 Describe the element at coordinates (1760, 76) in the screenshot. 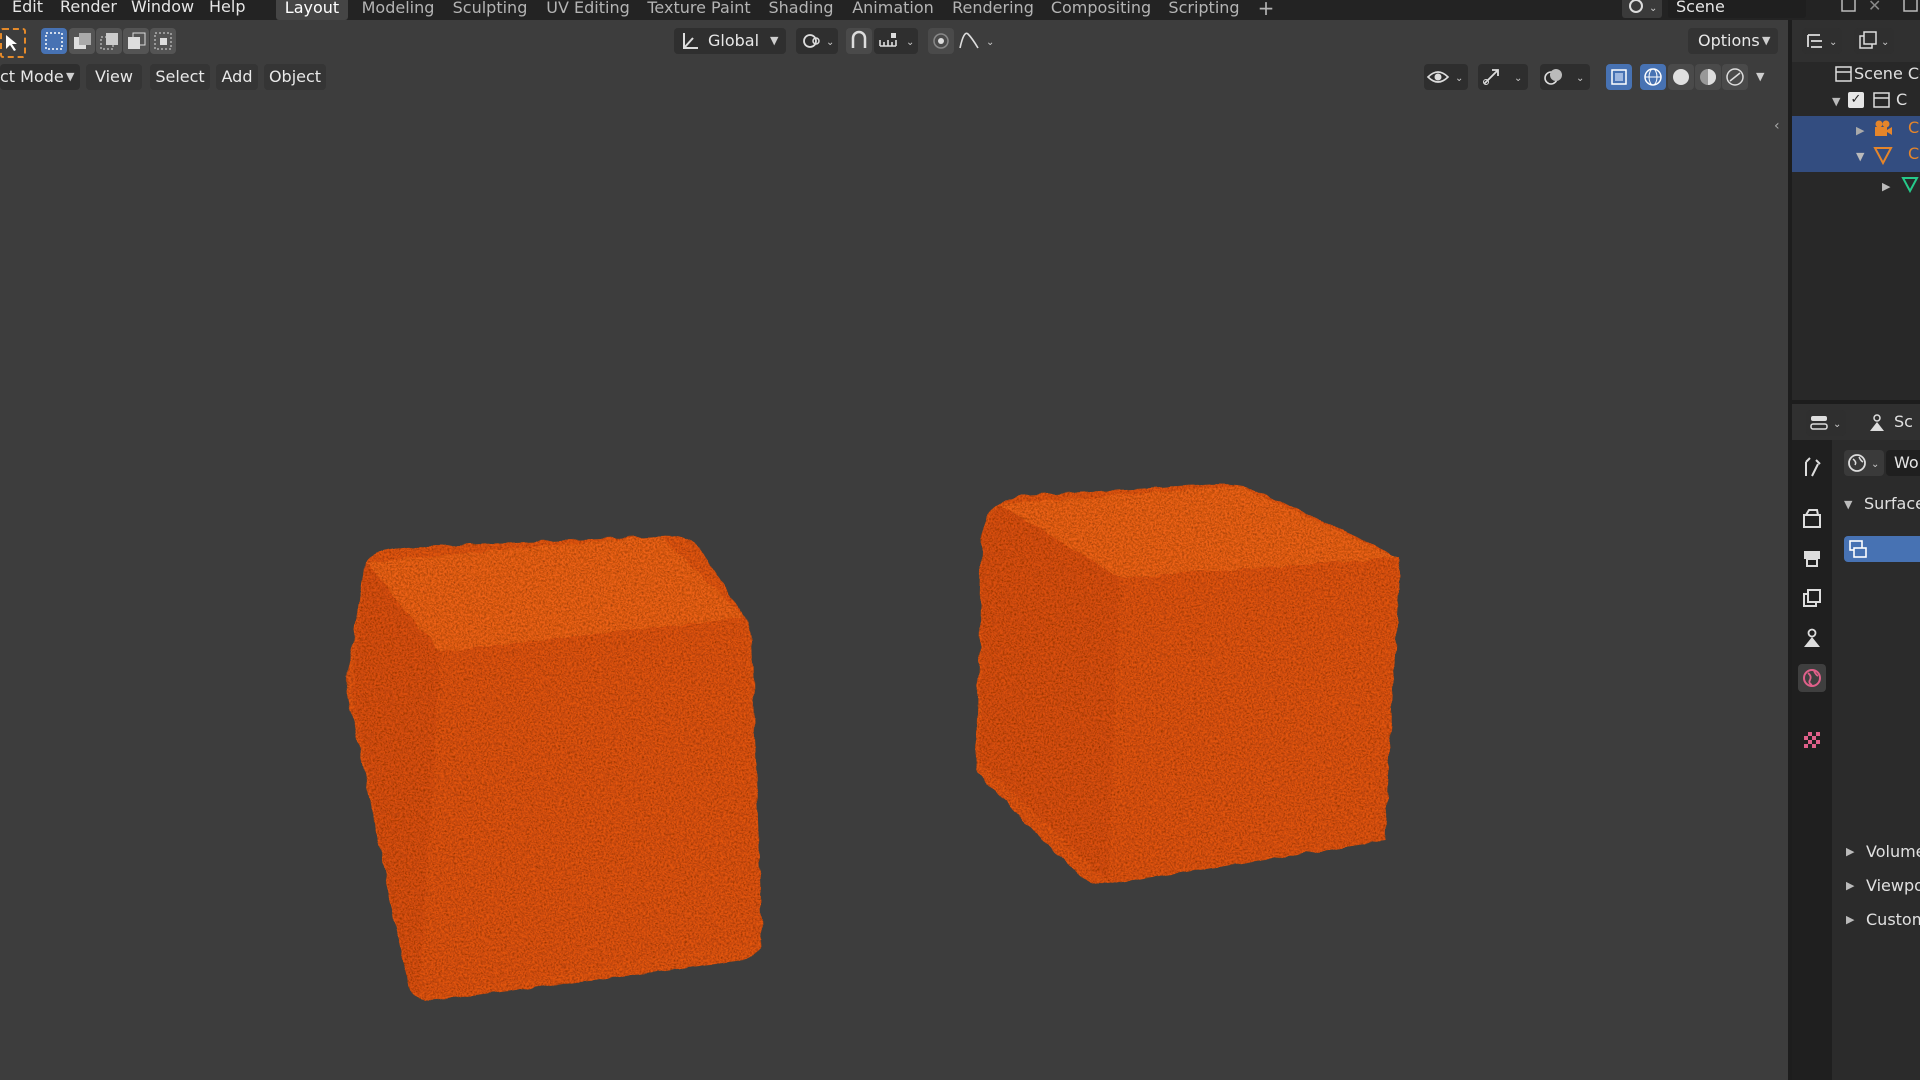

I see `shading-options-chevron-icon: ▼` at that location.